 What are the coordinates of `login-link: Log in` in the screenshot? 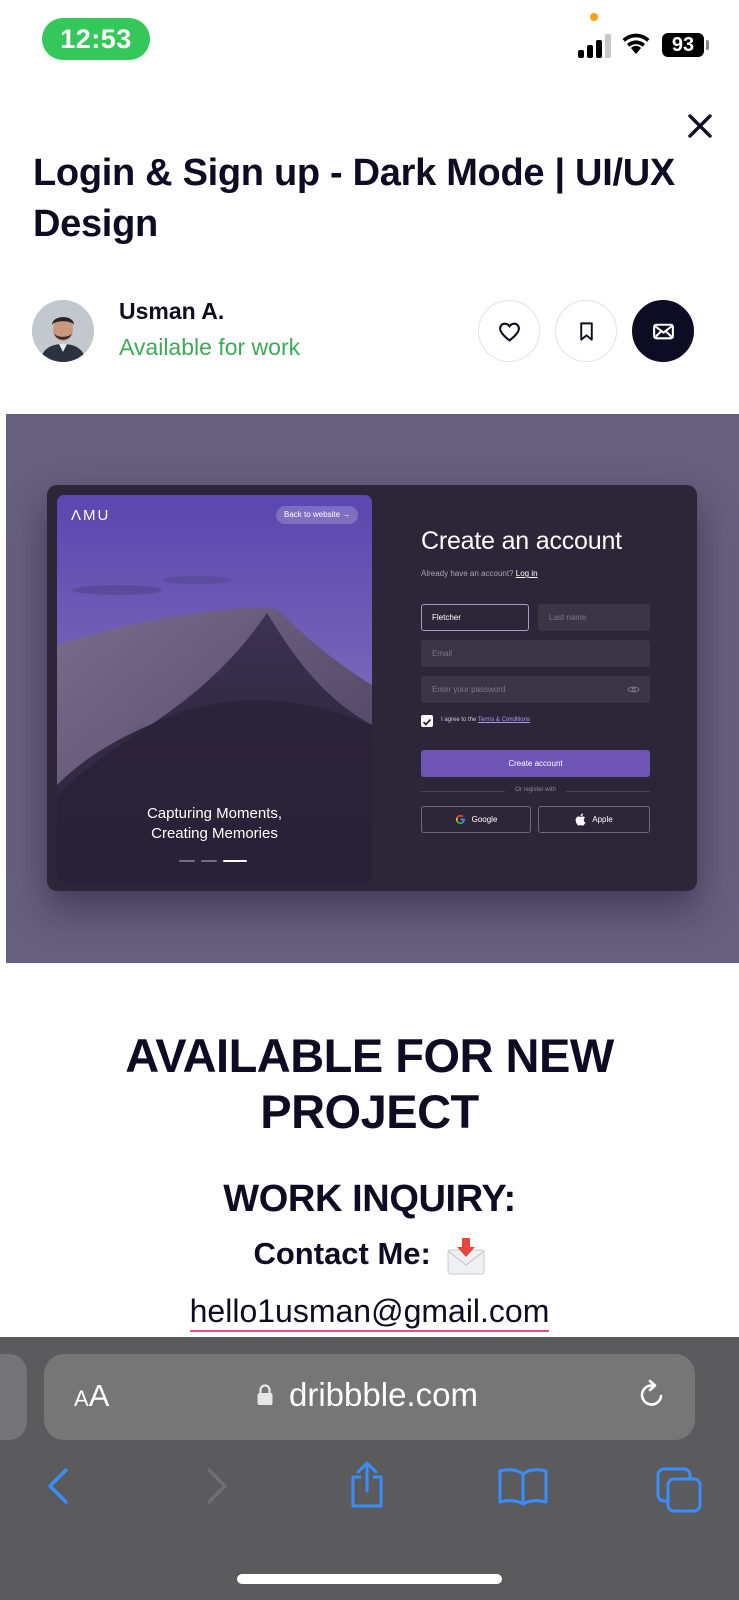 It's located at (526, 573).